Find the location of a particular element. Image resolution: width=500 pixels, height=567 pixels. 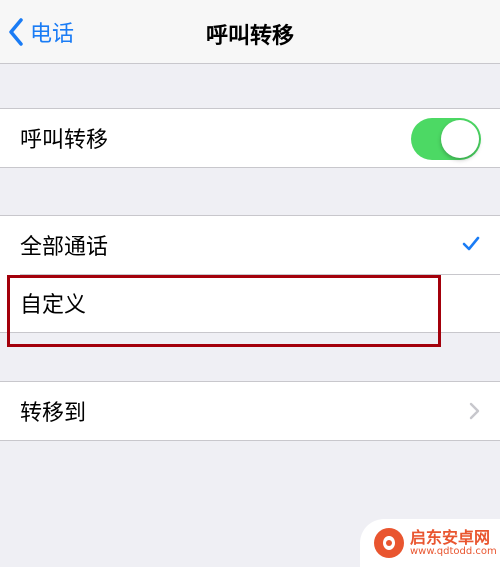

forward-to-row: 转移到 is located at coordinates (250, 411).